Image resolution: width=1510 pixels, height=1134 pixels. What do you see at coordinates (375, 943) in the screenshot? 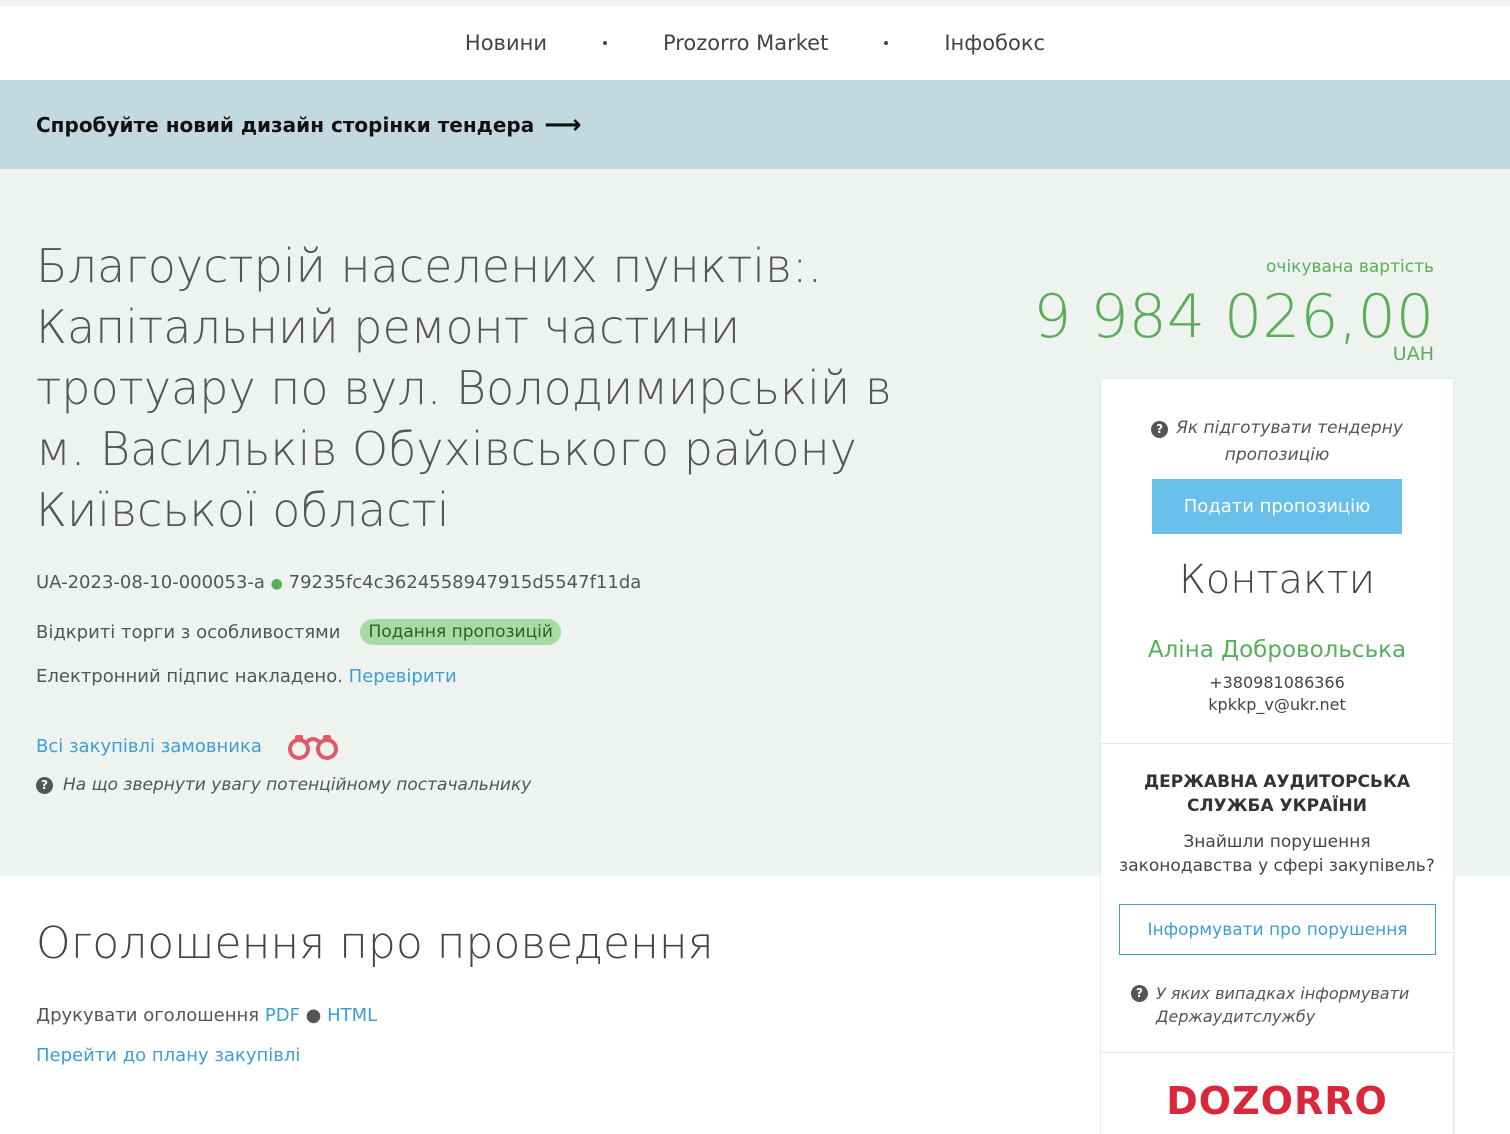
I see `announcement-title: Оголошення про проведення` at bounding box center [375, 943].